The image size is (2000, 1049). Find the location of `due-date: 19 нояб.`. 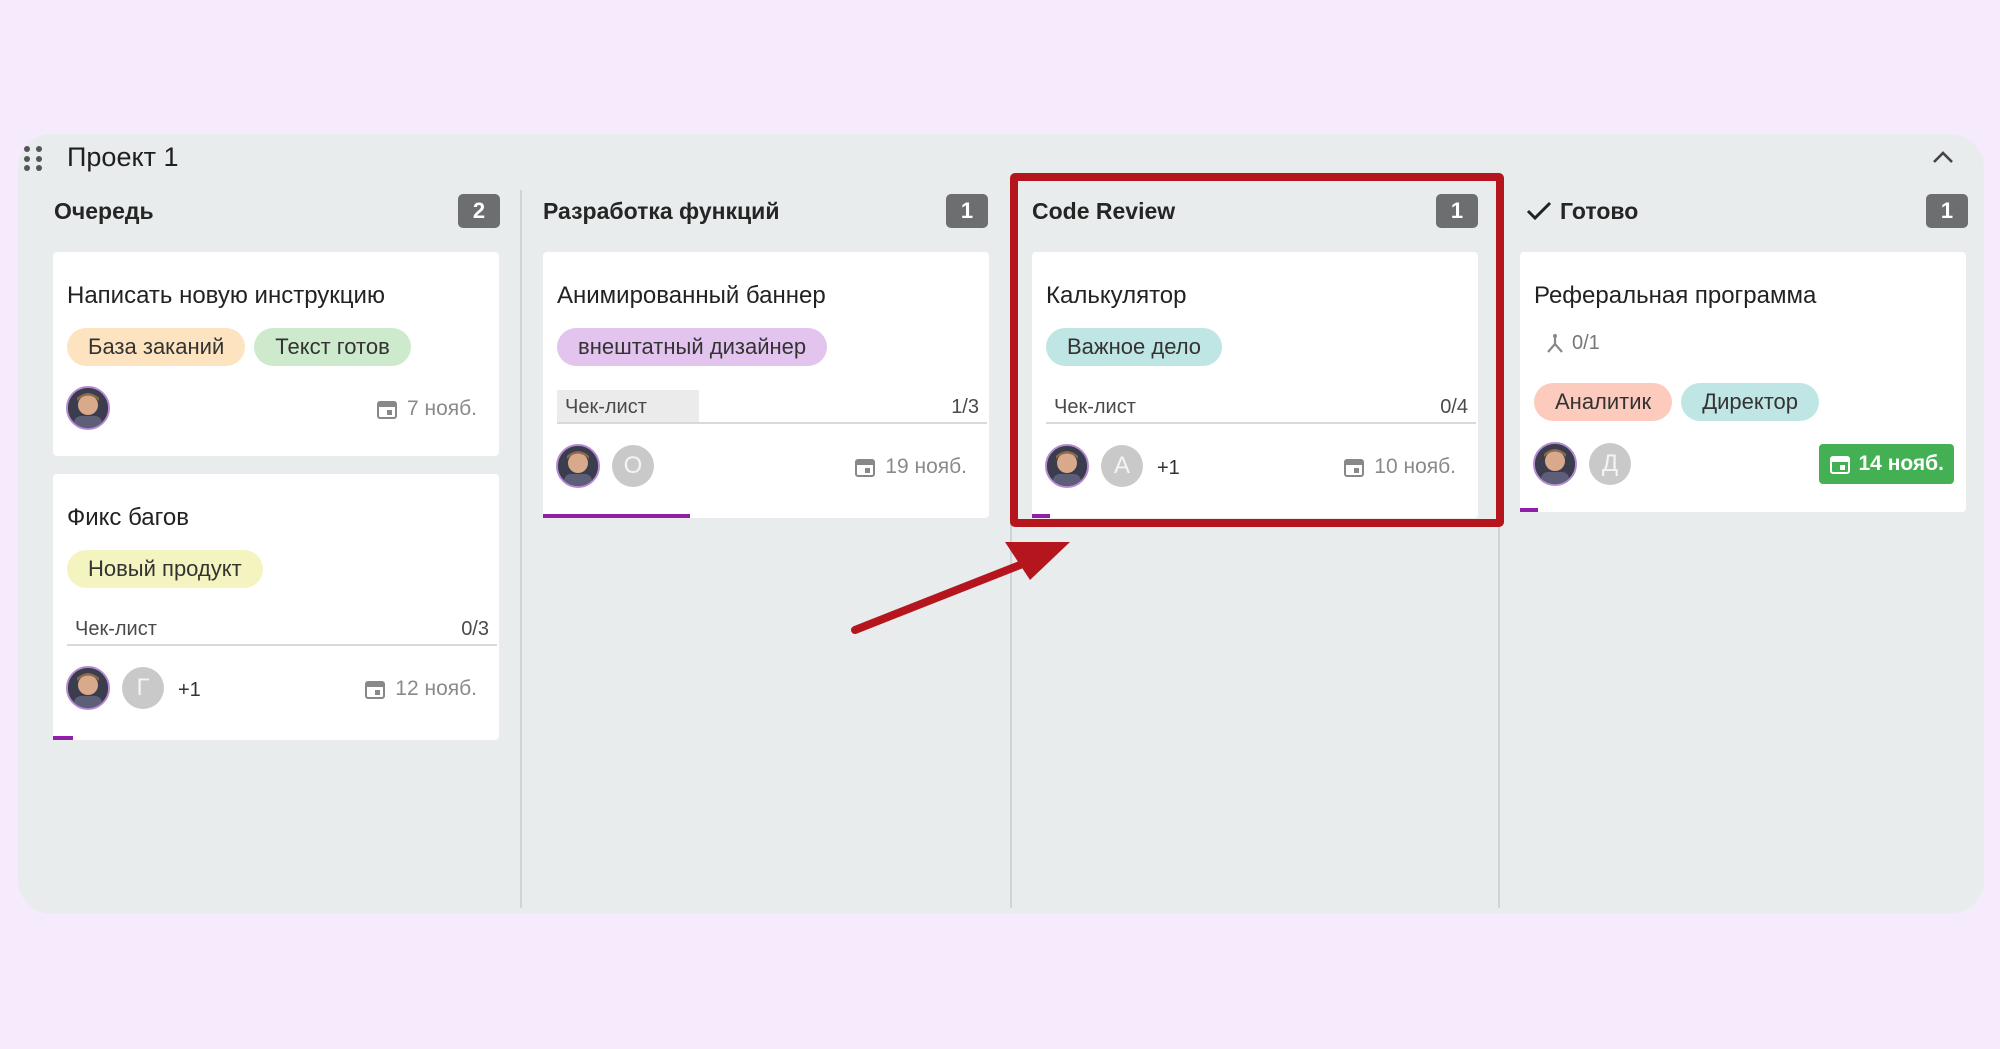

due-date: 19 нояб. is located at coordinates (910, 467).